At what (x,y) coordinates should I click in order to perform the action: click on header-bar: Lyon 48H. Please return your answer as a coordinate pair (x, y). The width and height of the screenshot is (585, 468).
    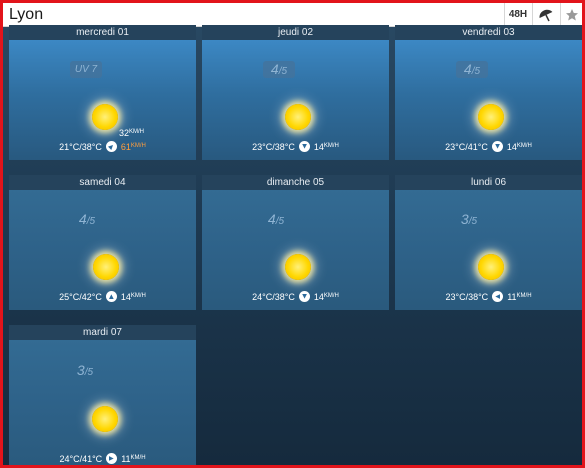
    Looking at the image, I should click on (292, 15).